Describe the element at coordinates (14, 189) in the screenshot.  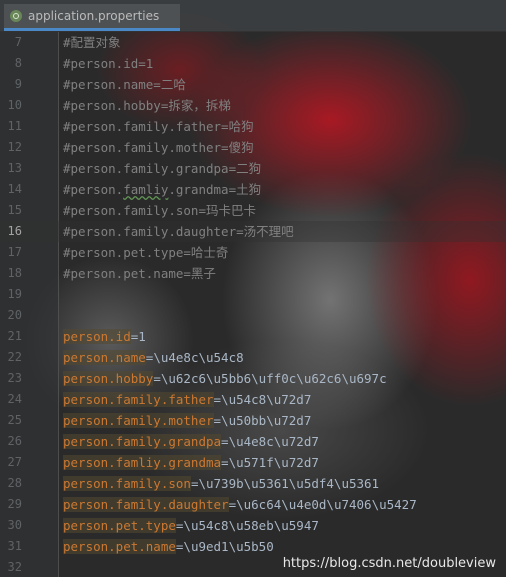
I see `line-number: 14` at that location.